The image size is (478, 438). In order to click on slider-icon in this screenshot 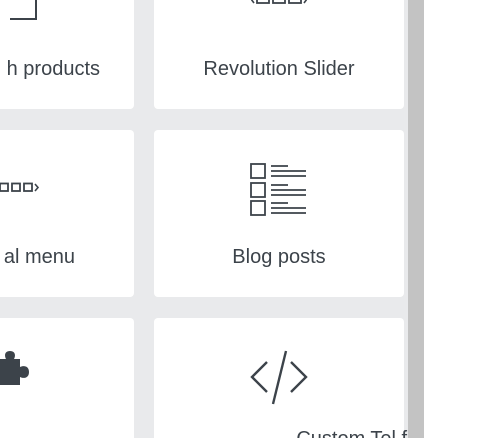, I will do `click(279, 3)`.